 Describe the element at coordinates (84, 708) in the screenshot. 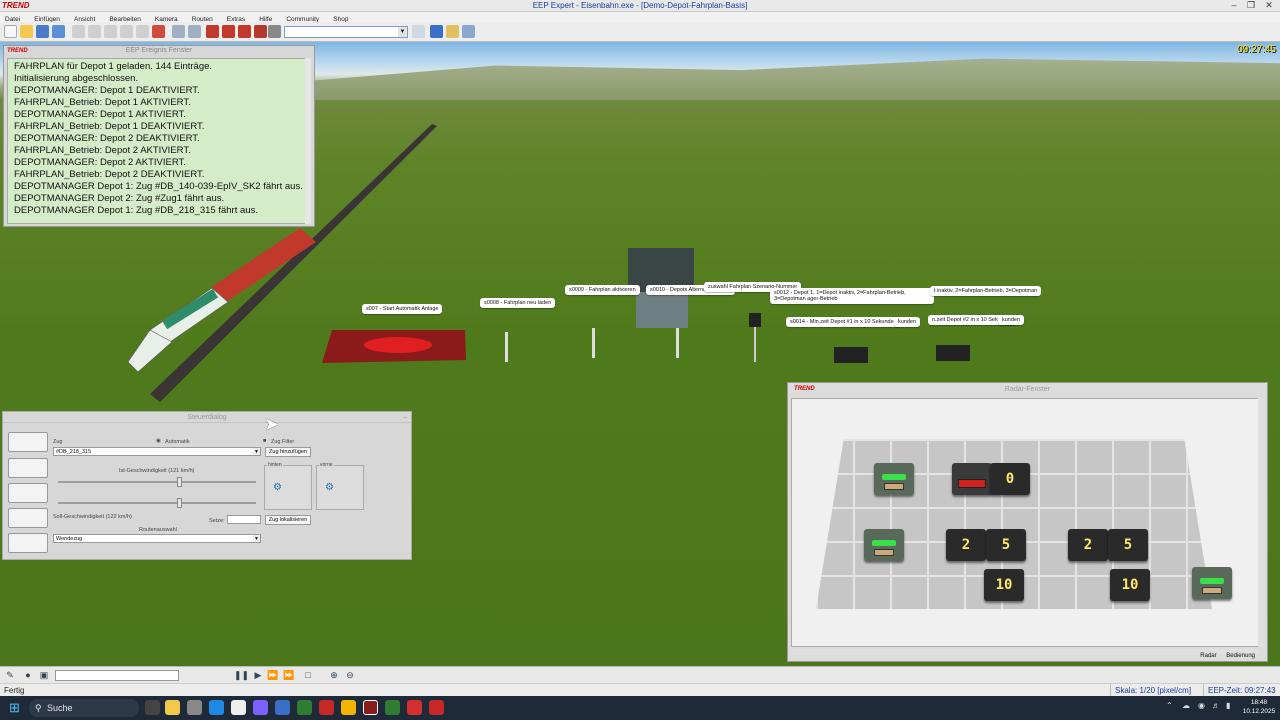

I see `taskbar-search: ⚲ Suche` at that location.